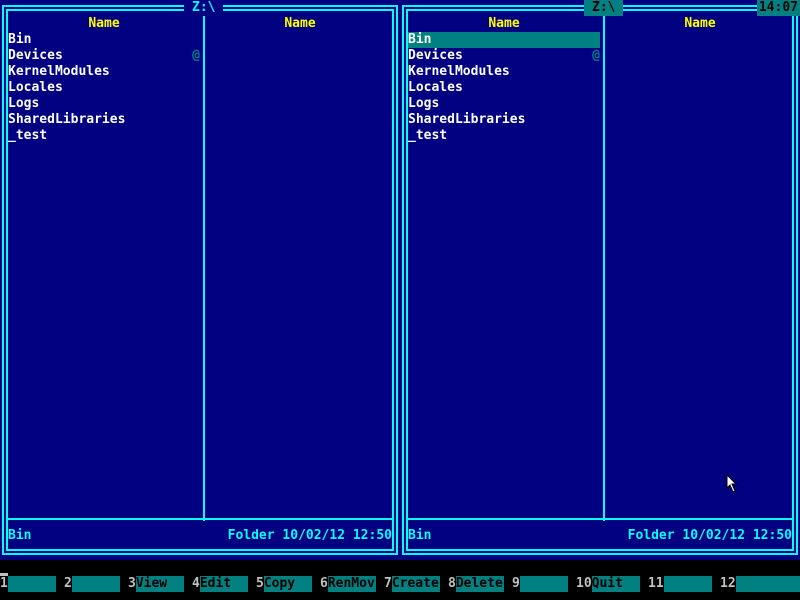 The image size is (800, 600). I want to click on fkey-number: 8, so click(452, 584).